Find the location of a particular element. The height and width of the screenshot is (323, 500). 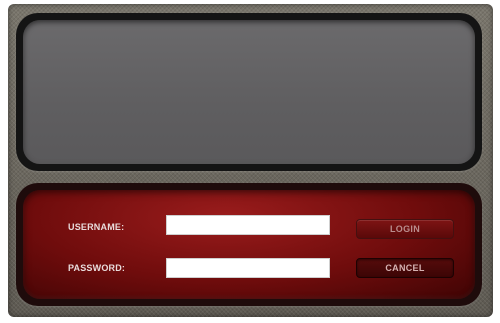

cancel-button: CANCEL is located at coordinates (405, 268).